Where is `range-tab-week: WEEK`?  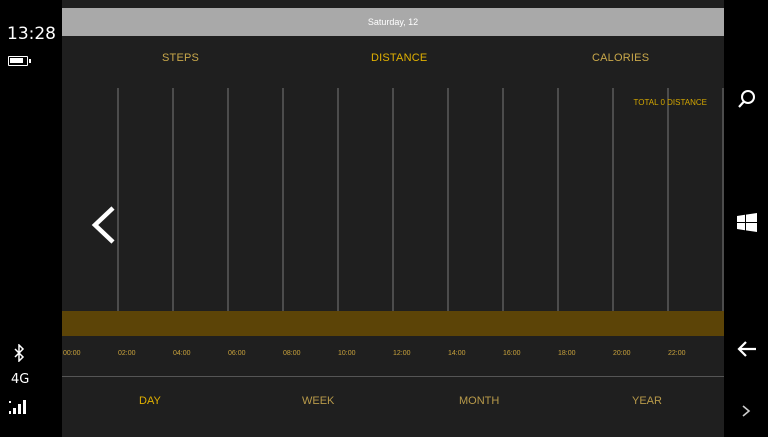 range-tab-week: WEEK is located at coordinates (318, 401).